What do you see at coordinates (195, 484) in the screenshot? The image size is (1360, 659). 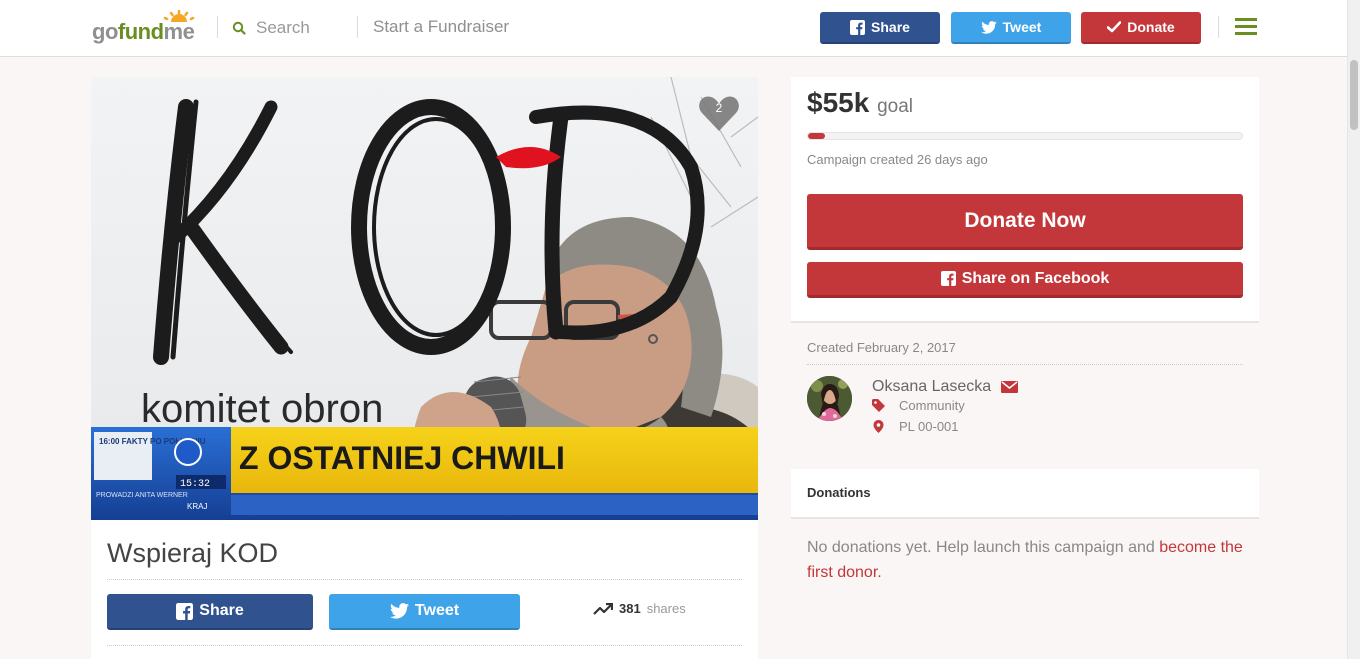 I see `tv-clock: 15:32` at bounding box center [195, 484].